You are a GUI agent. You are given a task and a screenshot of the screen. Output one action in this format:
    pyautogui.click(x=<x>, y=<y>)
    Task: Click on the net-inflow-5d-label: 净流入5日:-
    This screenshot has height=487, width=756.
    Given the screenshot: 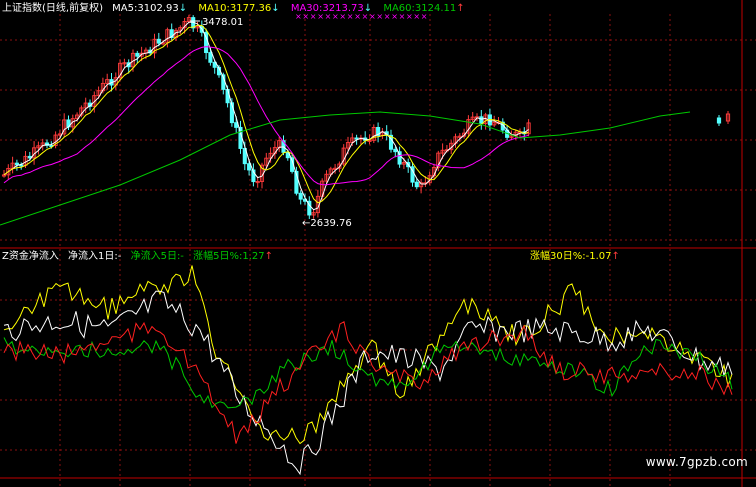 What is the action you would take?
    pyautogui.click(x=157, y=256)
    